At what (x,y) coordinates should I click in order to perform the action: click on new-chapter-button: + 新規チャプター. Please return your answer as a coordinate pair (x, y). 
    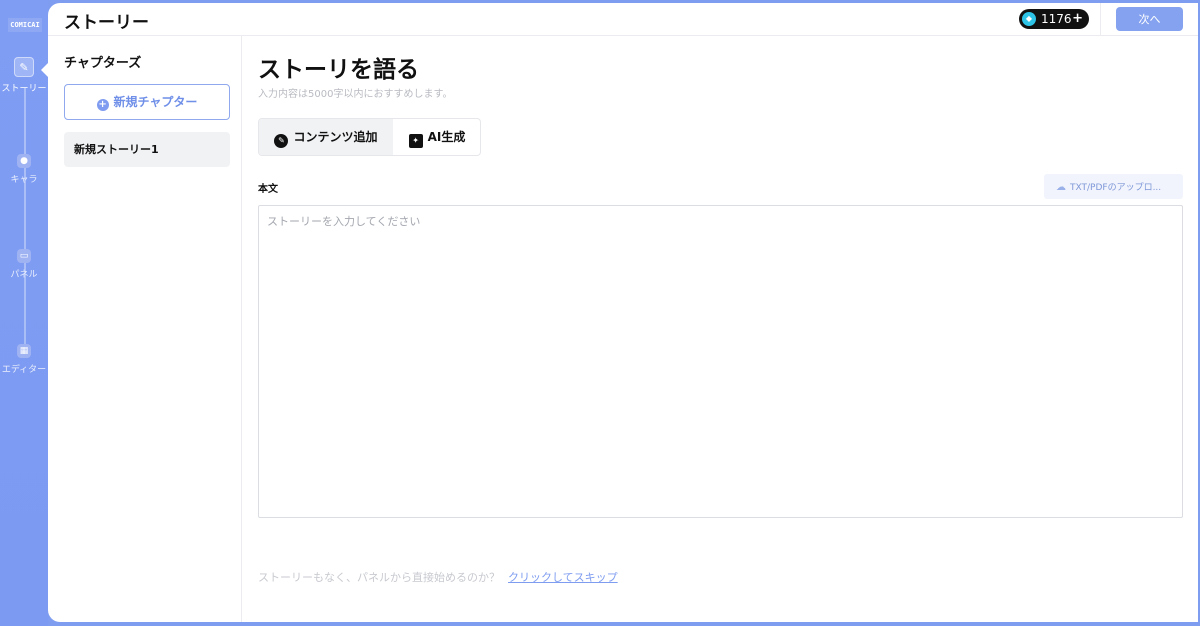
    Looking at the image, I should click on (147, 102).